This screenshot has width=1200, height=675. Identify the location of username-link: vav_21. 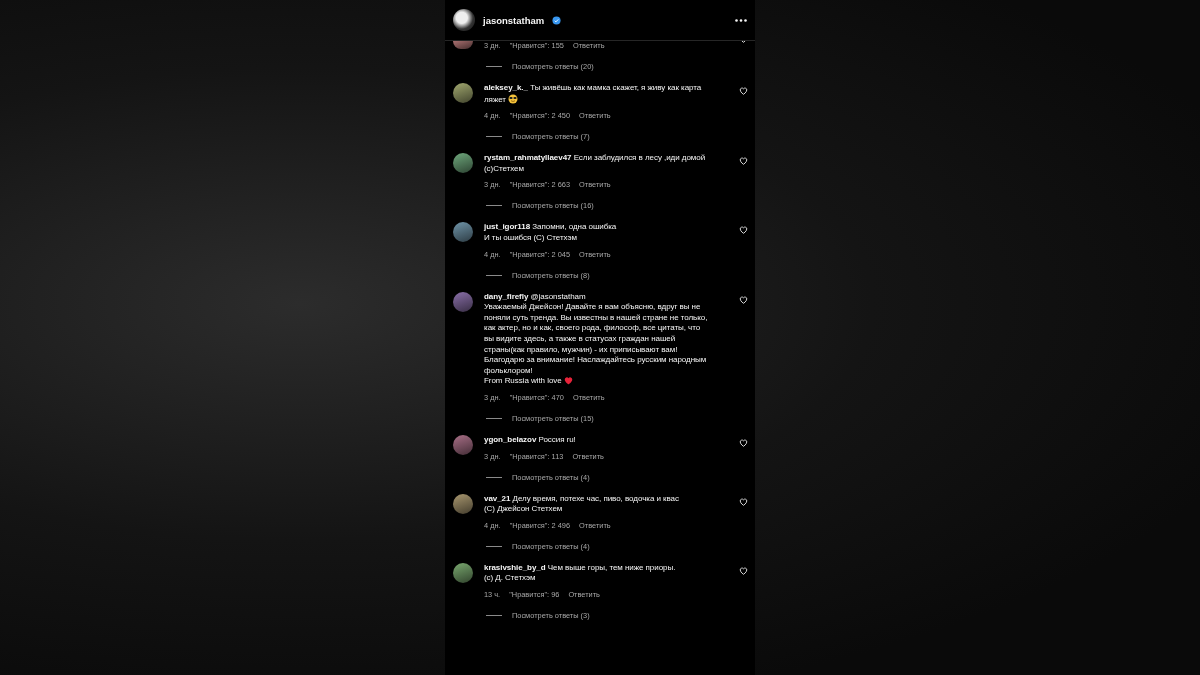
(497, 498).